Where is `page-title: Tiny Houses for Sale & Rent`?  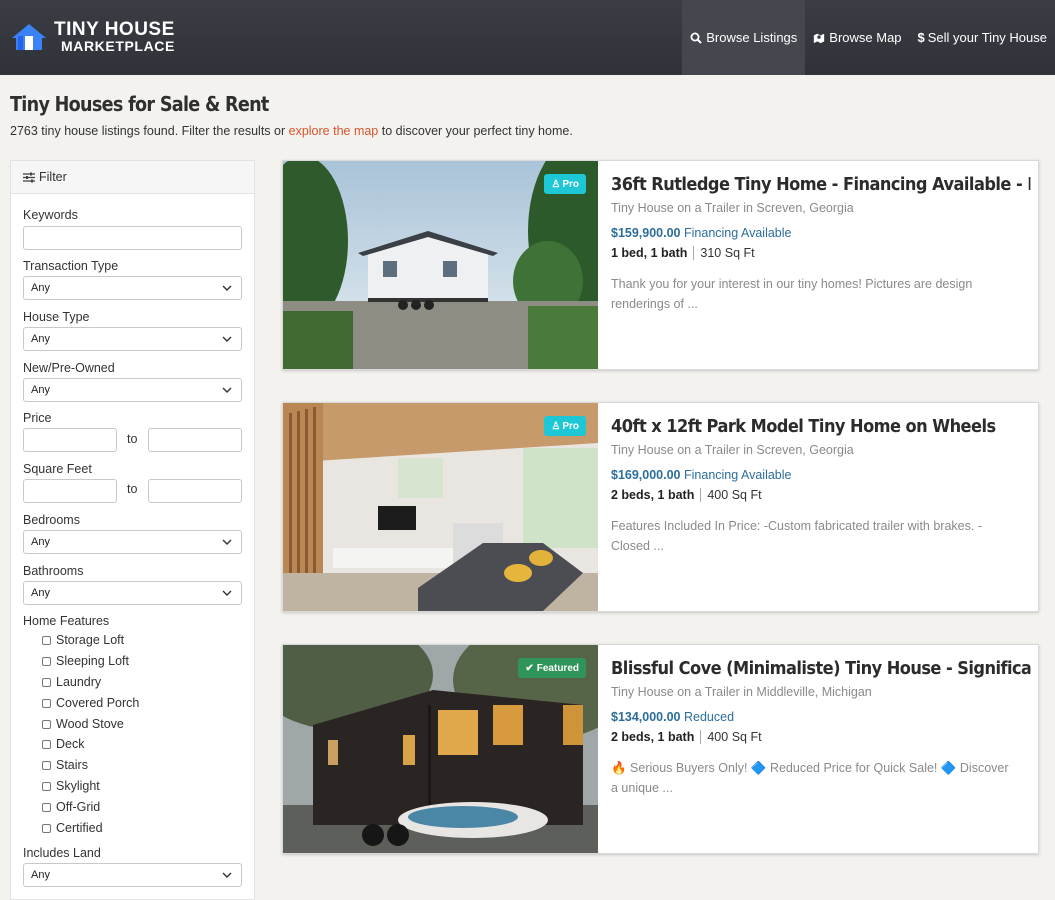
page-title: Tiny Houses for Sale & Rent is located at coordinates (139, 104).